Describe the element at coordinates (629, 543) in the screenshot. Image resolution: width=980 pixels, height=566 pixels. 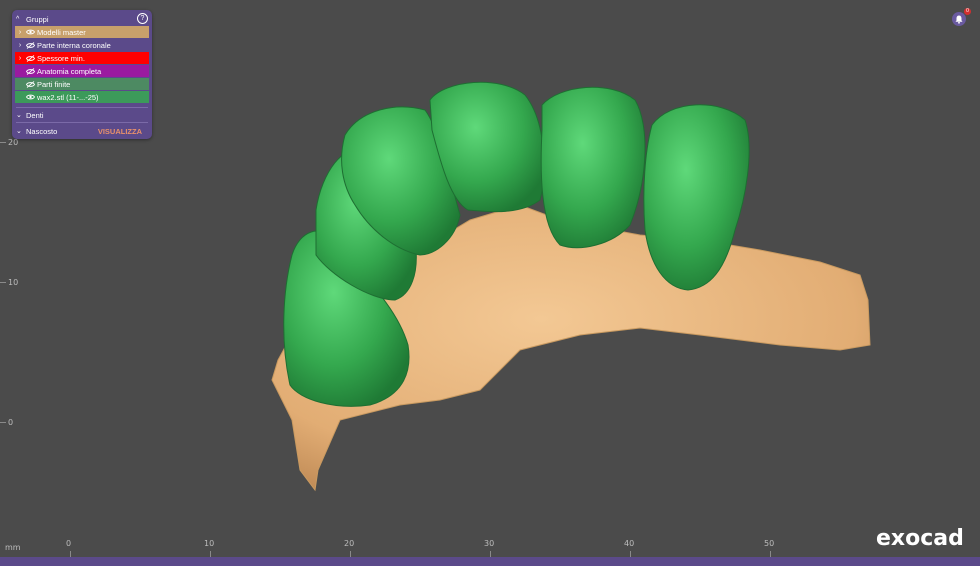
I see `x-tick-label: 40` at that location.